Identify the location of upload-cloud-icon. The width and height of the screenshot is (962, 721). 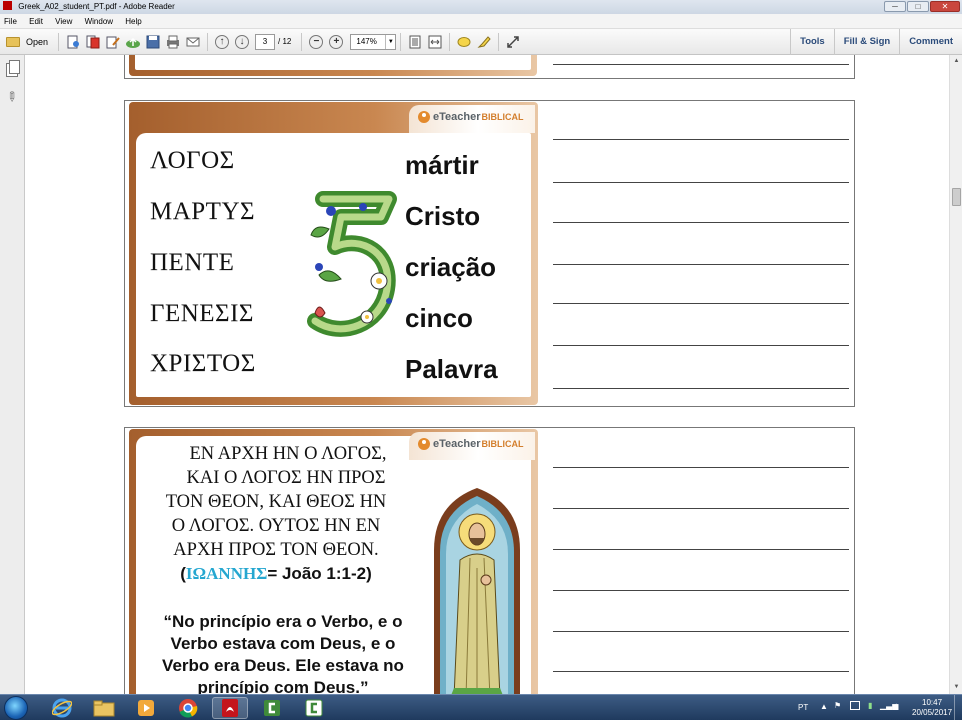
(133, 42).